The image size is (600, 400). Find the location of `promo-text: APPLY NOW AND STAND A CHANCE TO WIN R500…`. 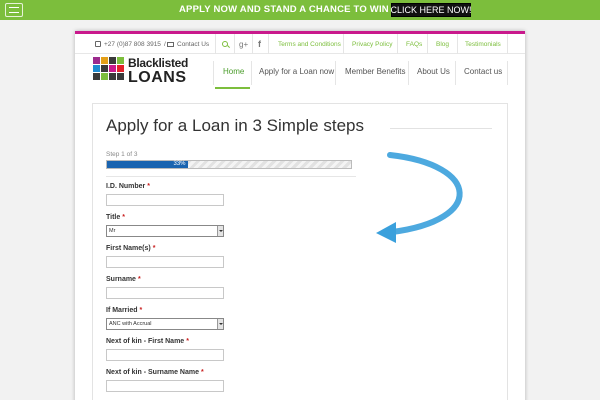

promo-text: APPLY NOW AND STAND A CHANCE TO WIN R500… is located at coordinates (300, 9).